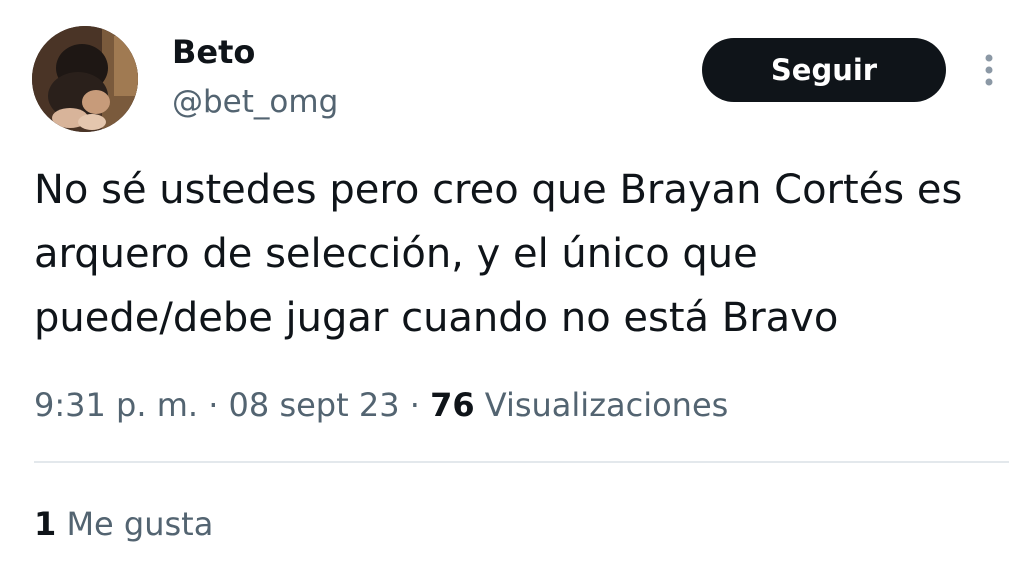  I want to click on follow-button: Seguir, so click(824, 70).